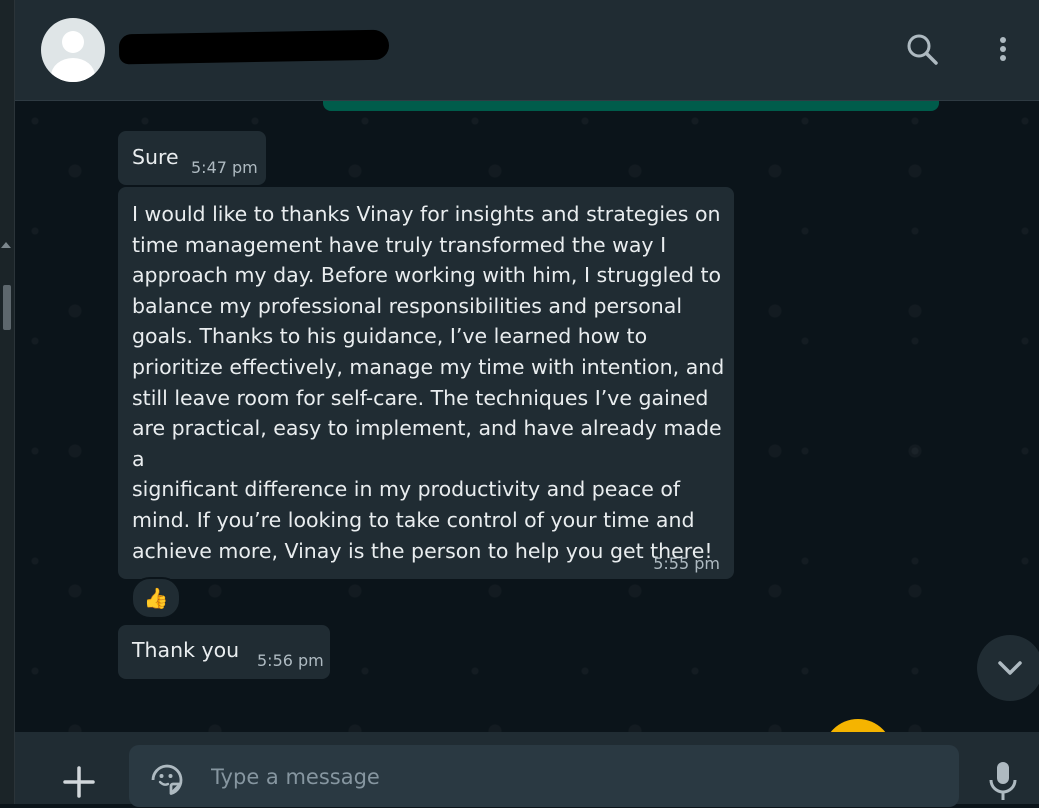  I want to click on incoming-message: Sure 5:47 pm, so click(192, 158).